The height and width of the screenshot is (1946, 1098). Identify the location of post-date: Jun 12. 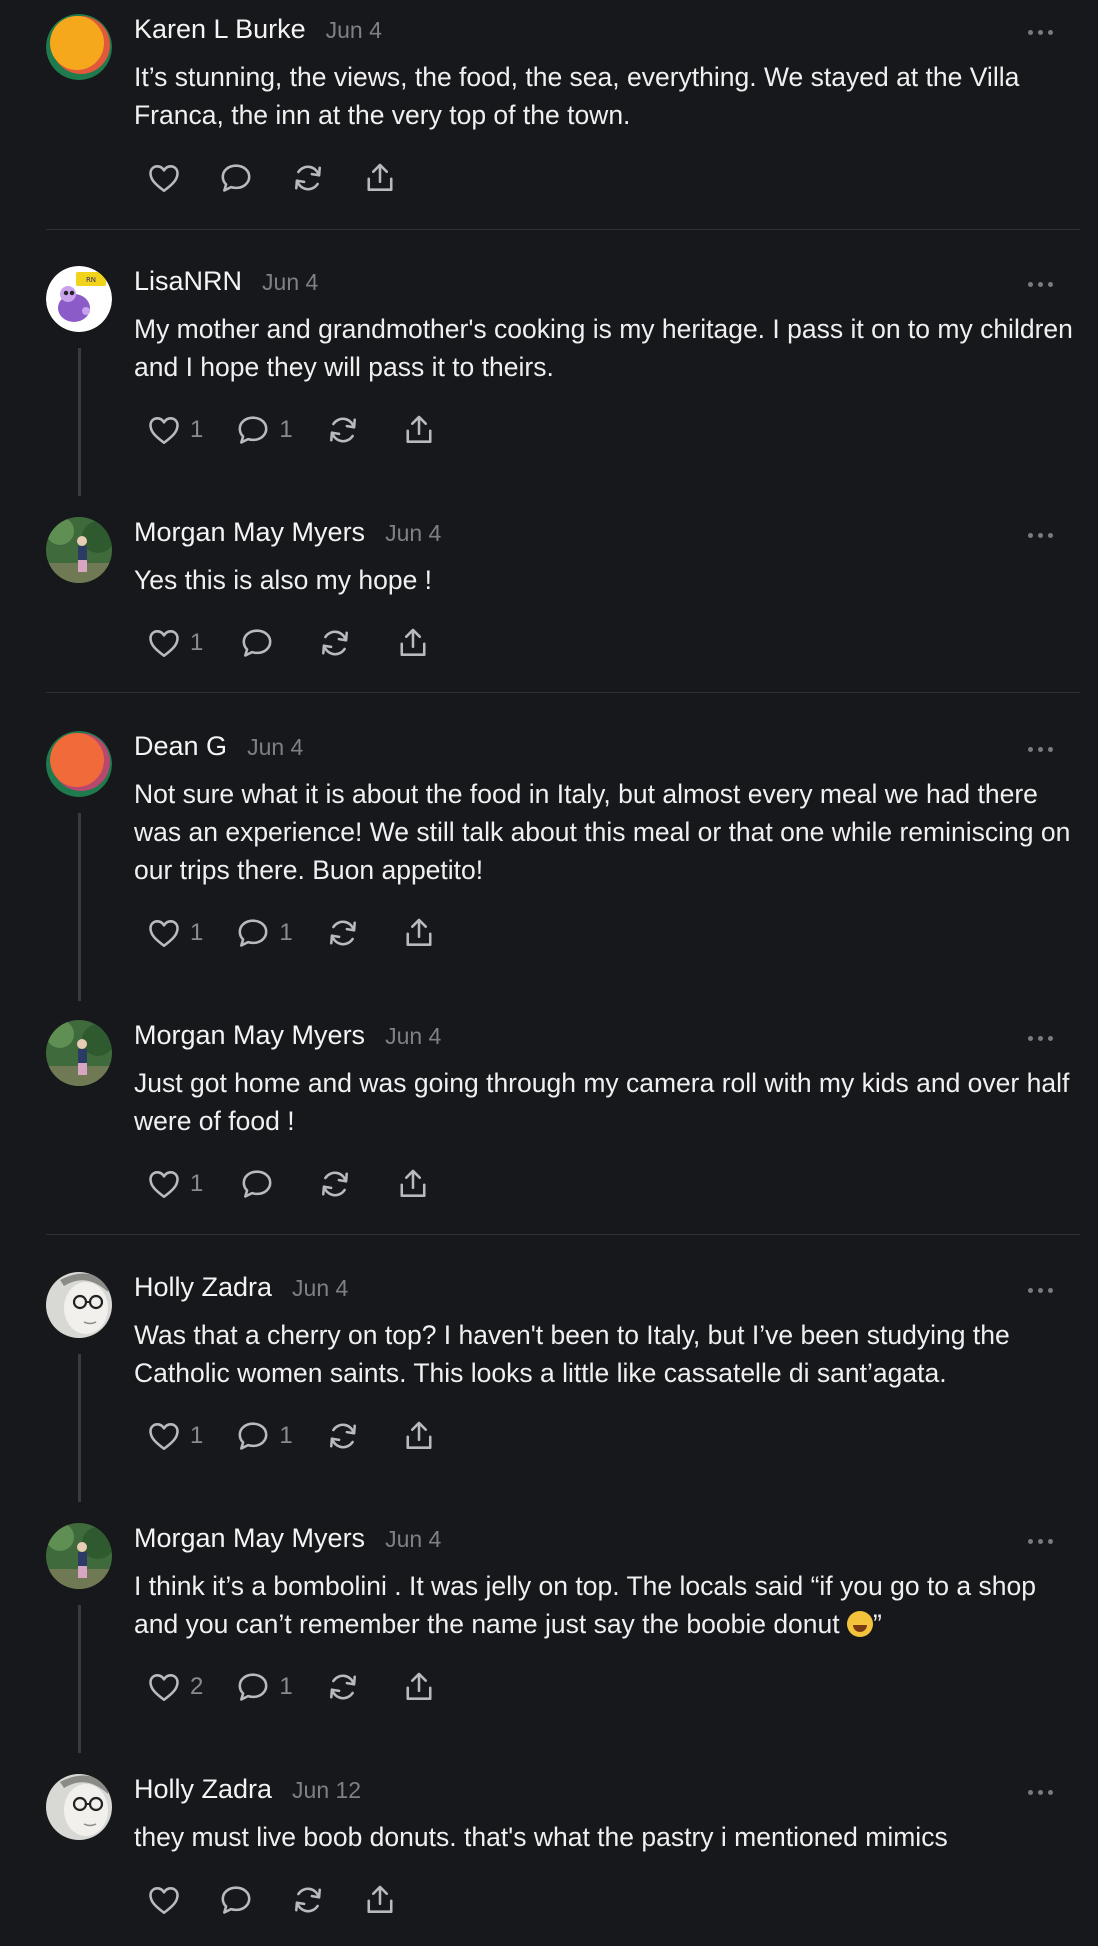
(326, 1790).